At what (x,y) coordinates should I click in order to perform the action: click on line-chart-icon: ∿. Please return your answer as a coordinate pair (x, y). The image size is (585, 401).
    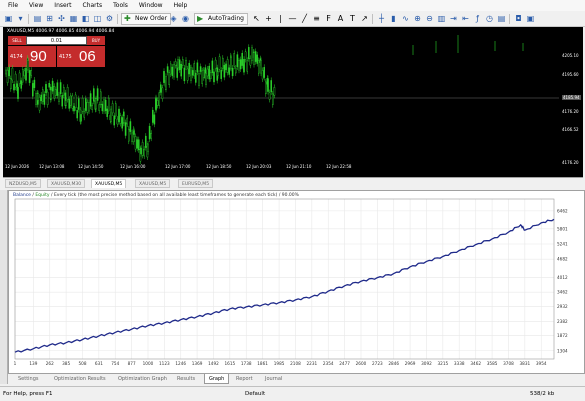
    Looking at the image, I should click on (405, 18).